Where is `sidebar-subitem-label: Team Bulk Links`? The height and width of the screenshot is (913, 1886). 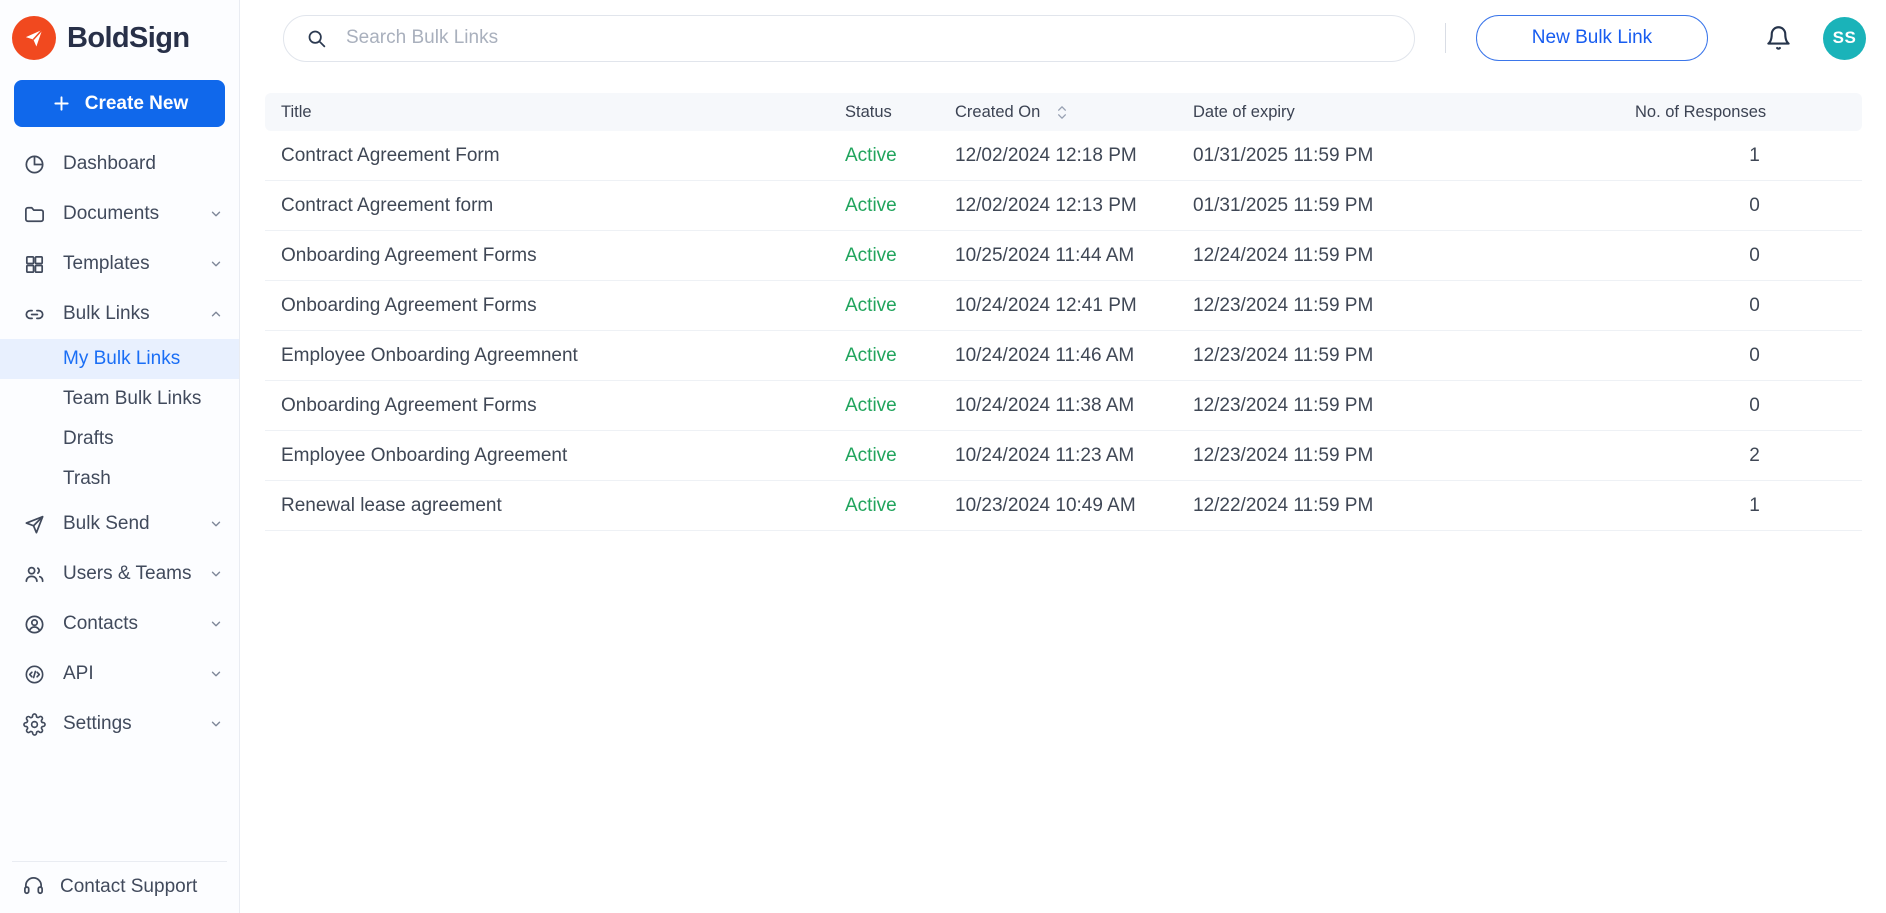 sidebar-subitem-label: Team Bulk Links is located at coordinates (132, 398).